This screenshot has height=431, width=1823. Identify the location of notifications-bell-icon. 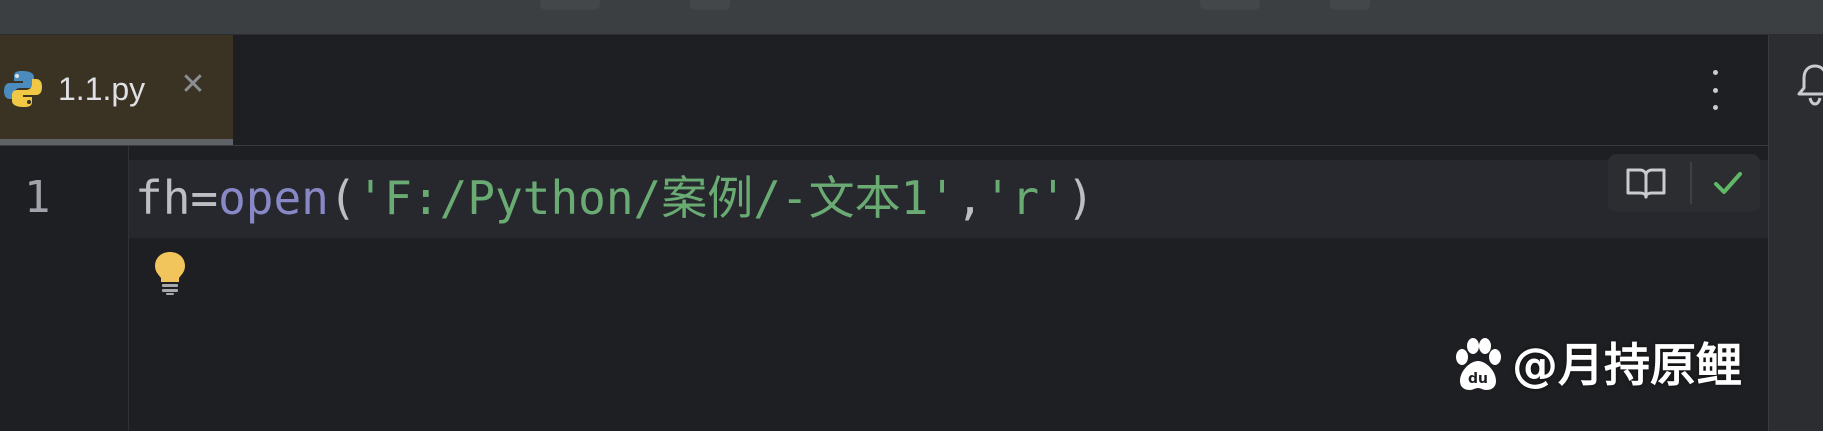
(1809, 84).